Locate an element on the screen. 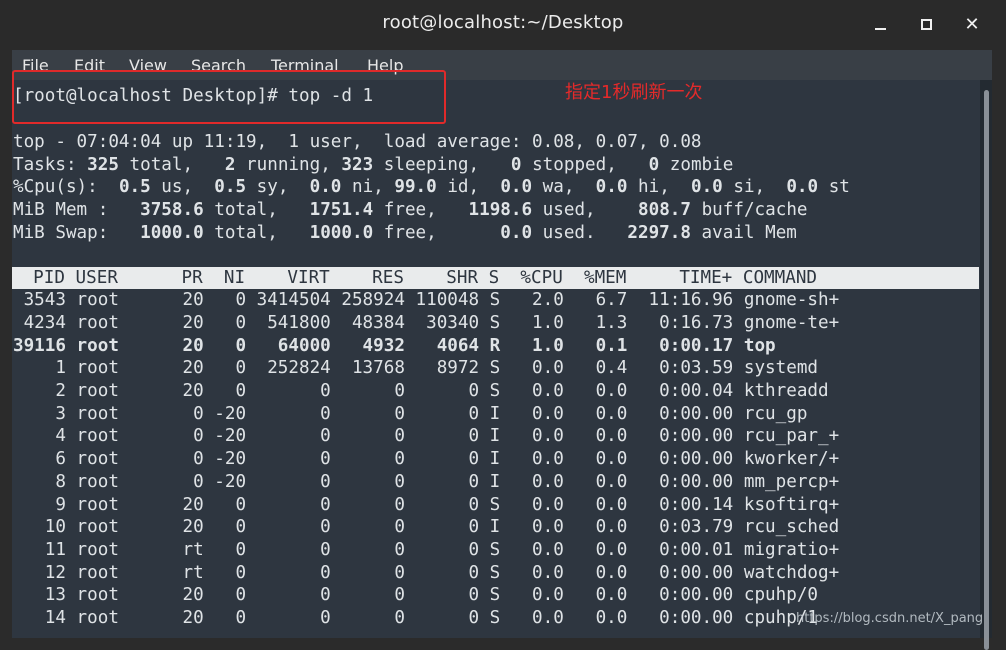 This screenshot has width=1006, height=650. annotation-highlight-box is located at coordinates (229, 97).